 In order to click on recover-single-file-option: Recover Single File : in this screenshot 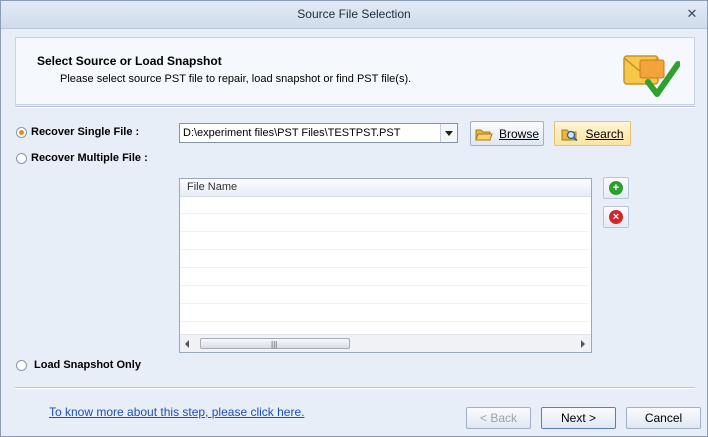, I will do `click(77, 132)`.